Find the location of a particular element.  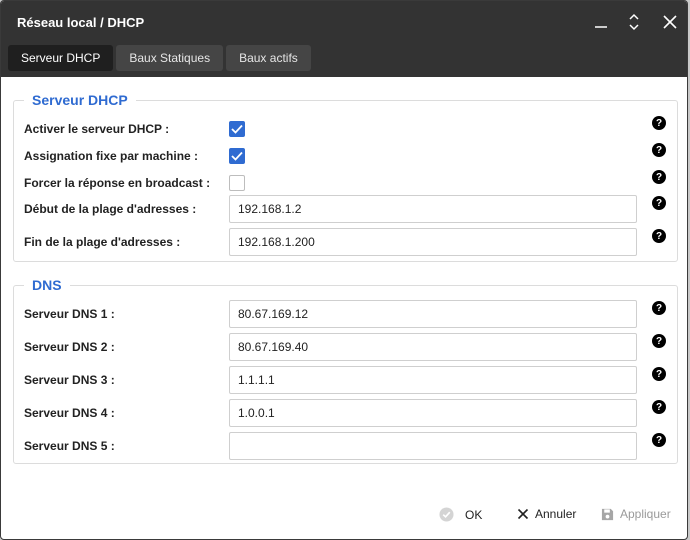

range-start-label: Début de la plage d'adresses : is located at coordinates (110, 209).